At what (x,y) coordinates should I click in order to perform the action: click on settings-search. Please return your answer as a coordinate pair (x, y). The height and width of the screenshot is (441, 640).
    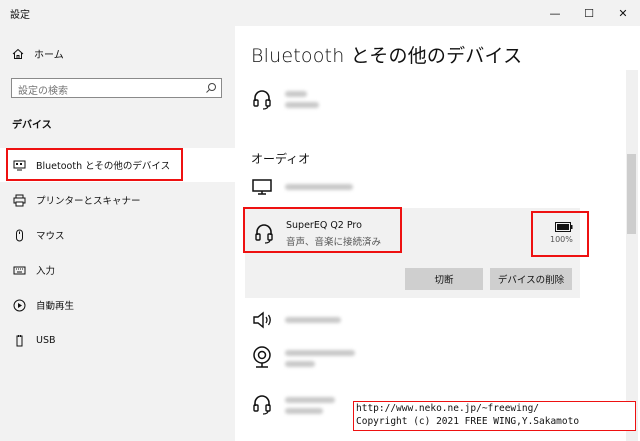
    Looking at the image, I should click on (116, 90).